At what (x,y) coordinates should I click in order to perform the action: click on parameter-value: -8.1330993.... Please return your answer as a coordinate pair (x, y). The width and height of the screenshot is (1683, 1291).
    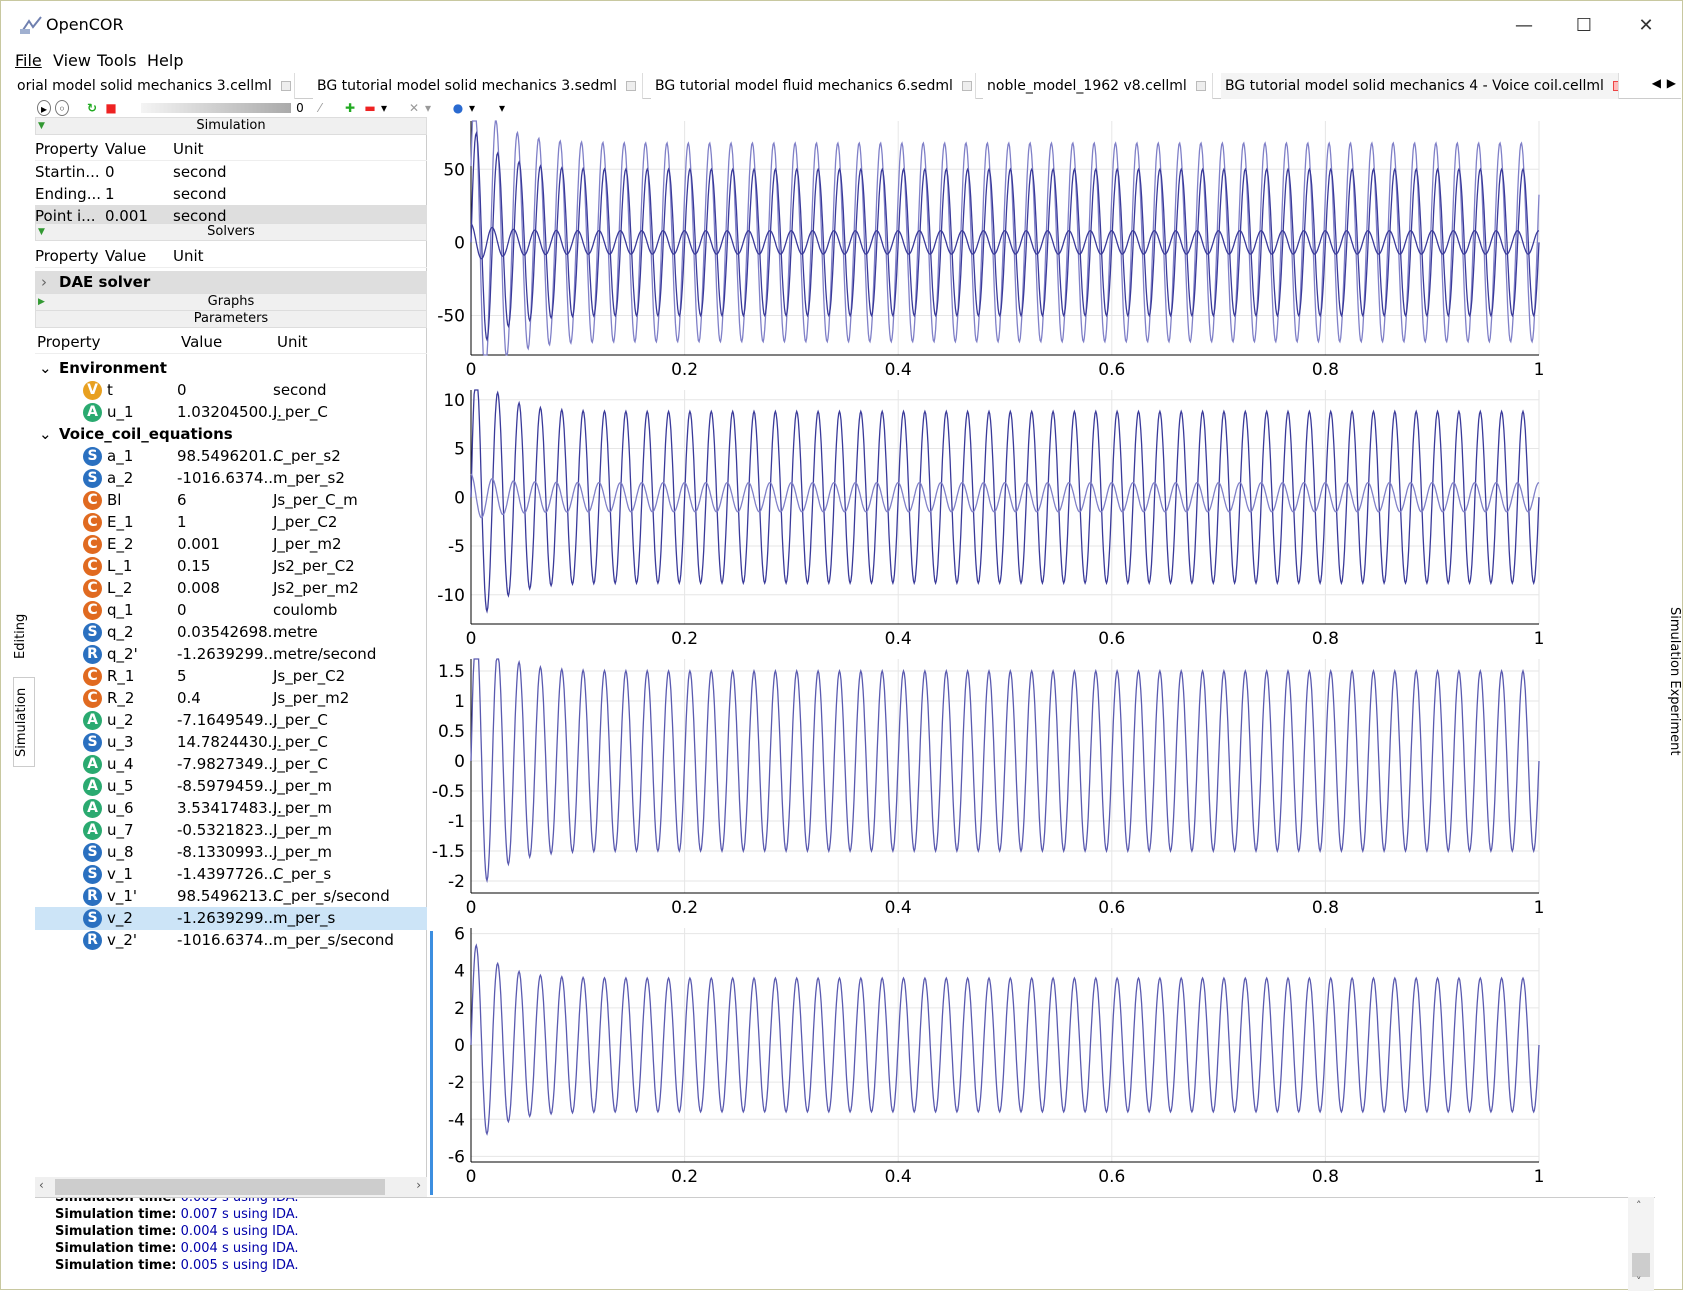
    Looking at the image, I should click on (227, 852).